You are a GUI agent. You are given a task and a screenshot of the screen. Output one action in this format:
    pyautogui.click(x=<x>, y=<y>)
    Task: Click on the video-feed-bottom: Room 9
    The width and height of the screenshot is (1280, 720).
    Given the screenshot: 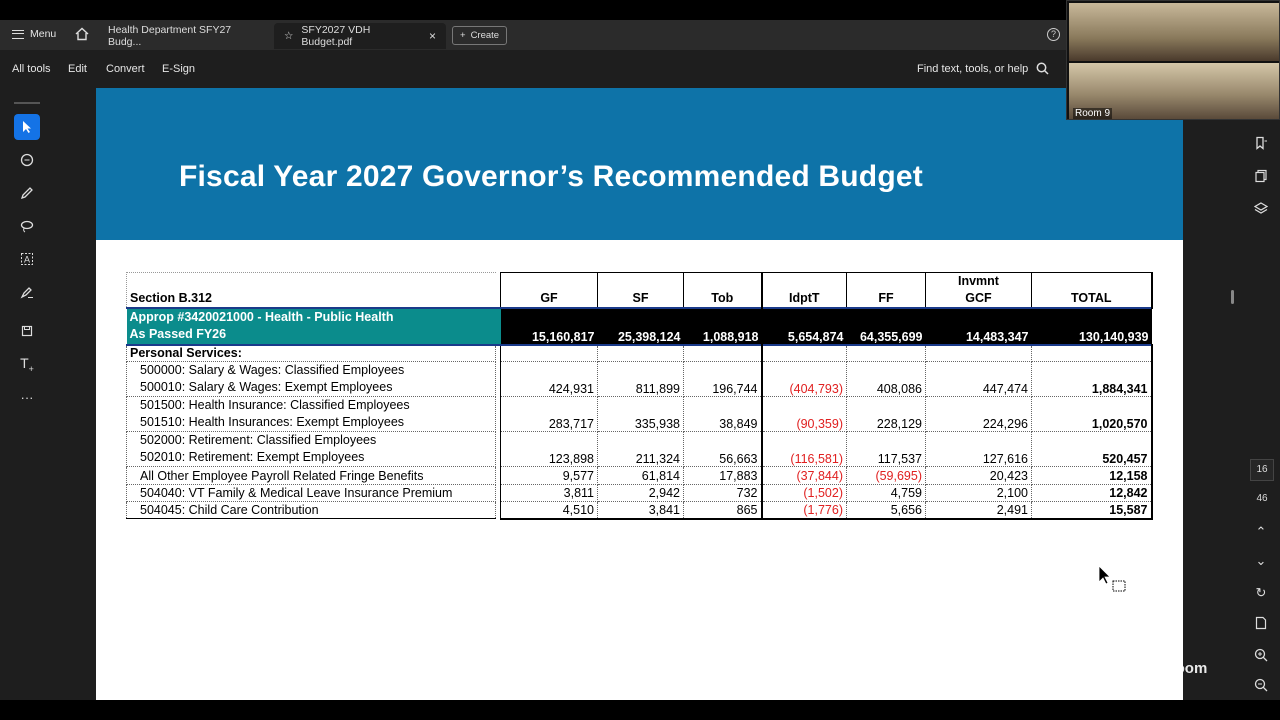 What is the action you would take?
    pyautogui.click(x=1174, y=91)
    